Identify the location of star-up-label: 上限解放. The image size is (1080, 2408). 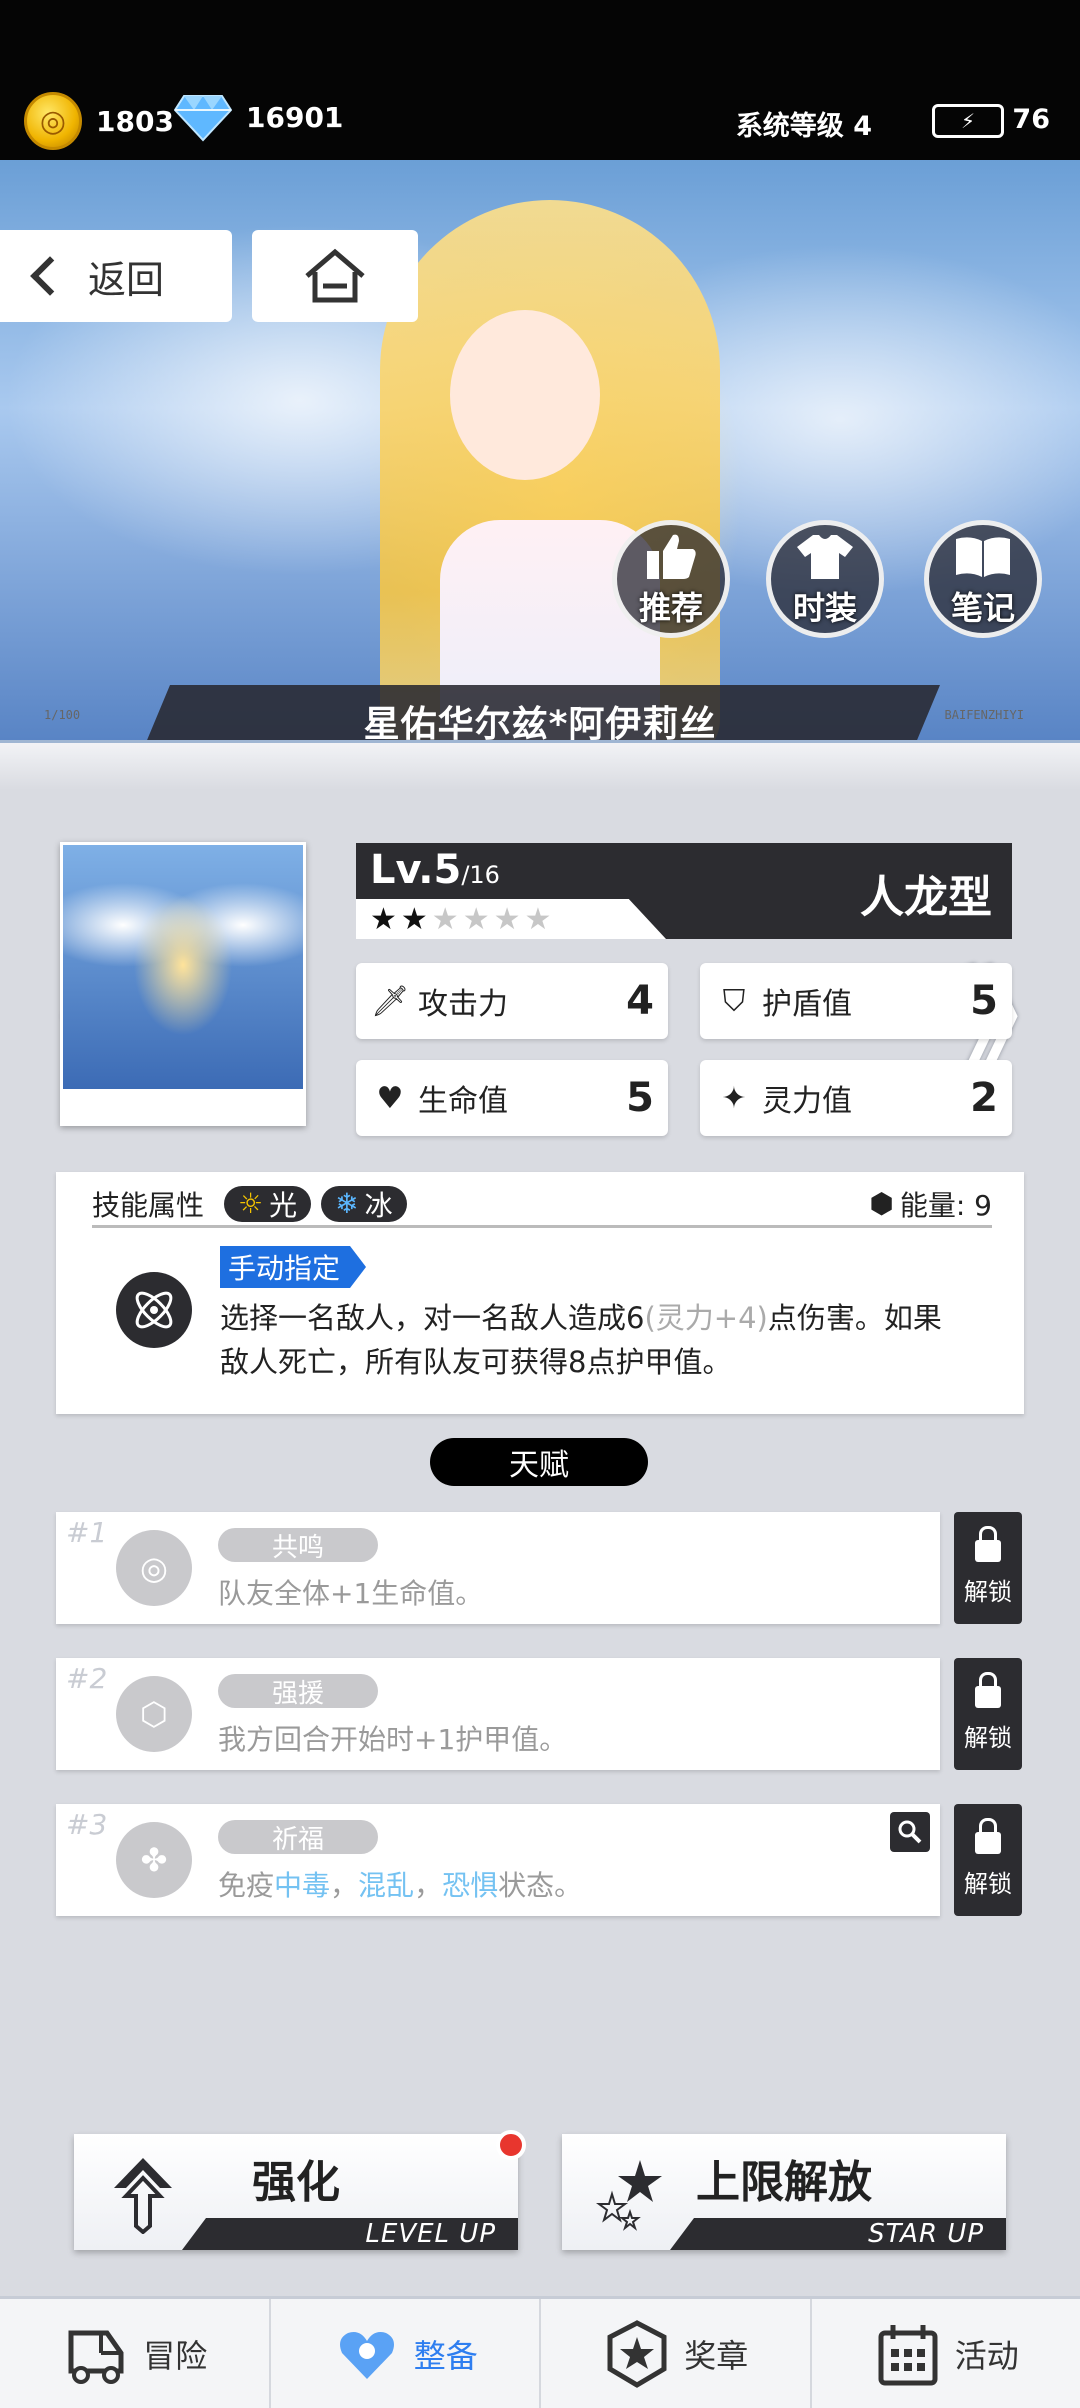
(784, 2182).